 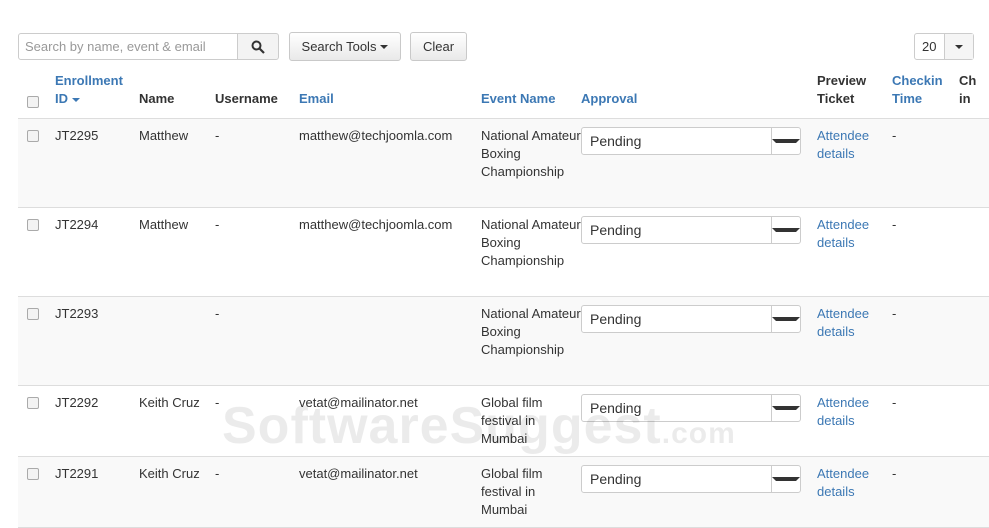 What do you see at coordinates (390, 163) in the screenshot?
I see `email: matthew@techjoomla.com` at bounding box center [390, 163].